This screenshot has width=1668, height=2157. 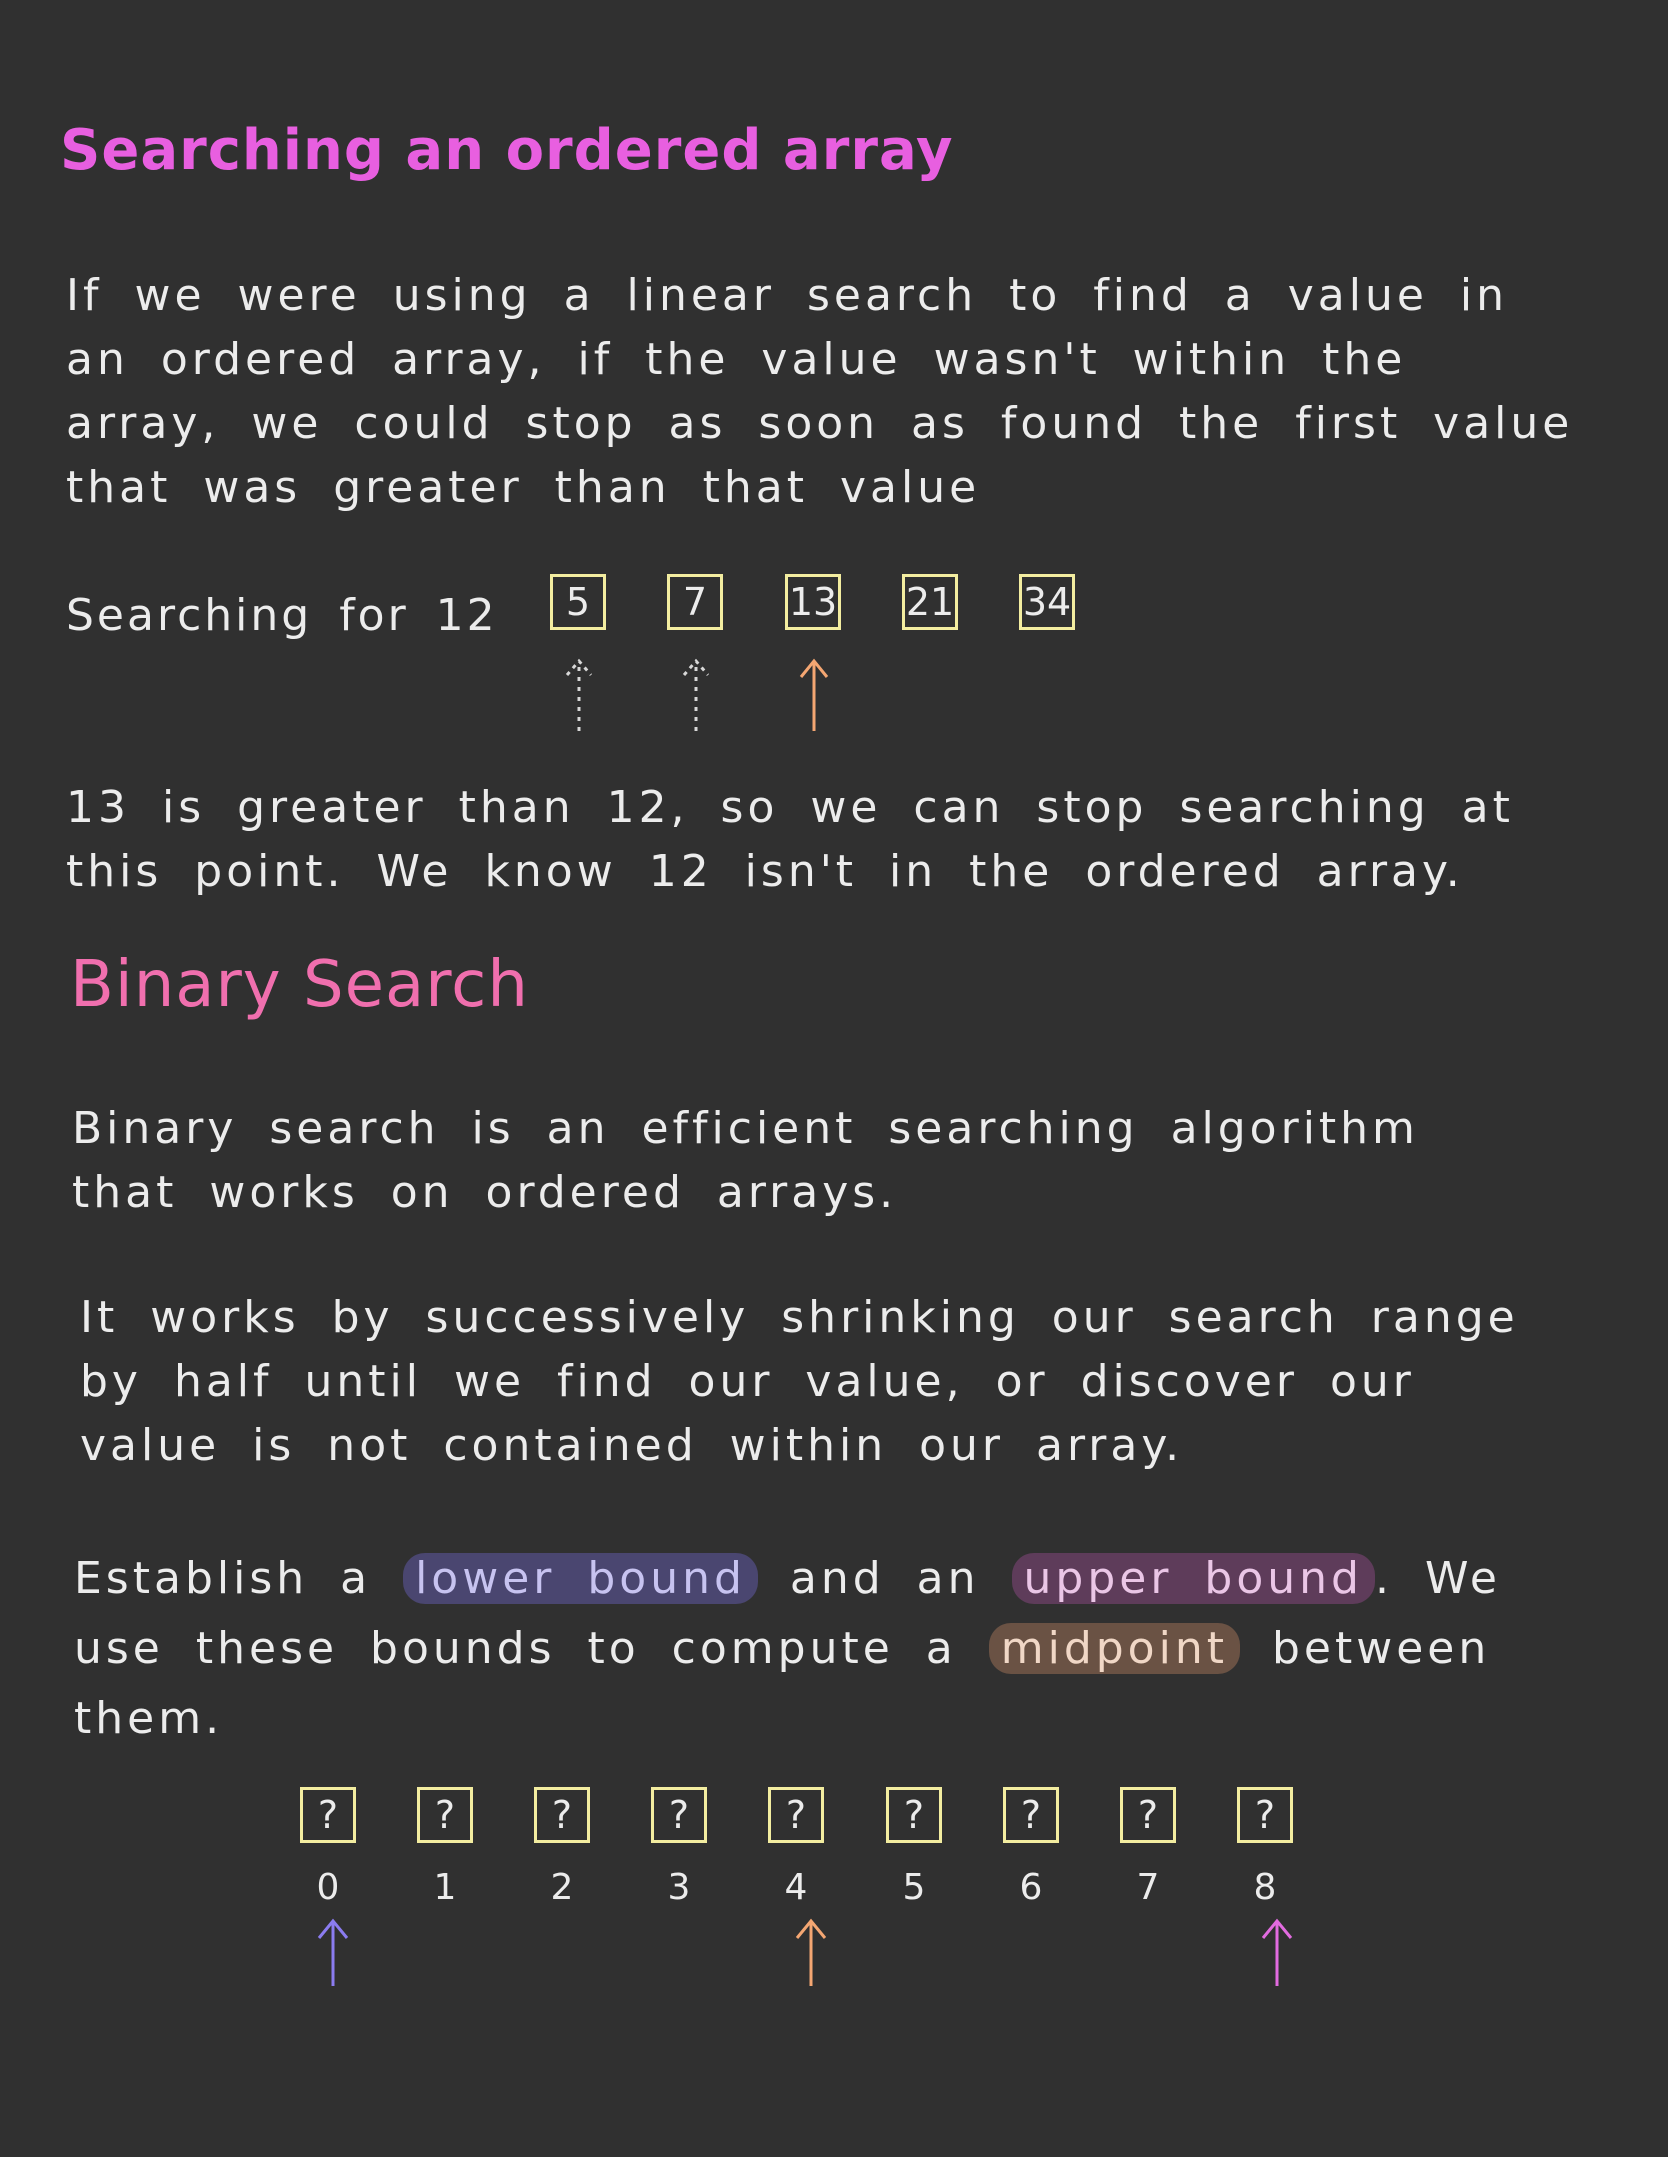 What do you see at coordinates (914, 1887) in the screenshot?
I see `array-index: 5` at bounding box center [914, 1887].